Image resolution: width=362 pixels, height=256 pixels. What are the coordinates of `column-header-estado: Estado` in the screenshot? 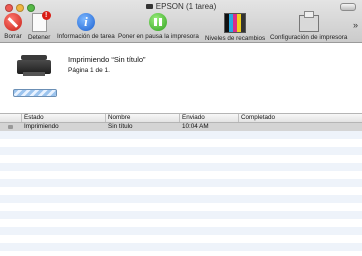 It's located at (64, 118).